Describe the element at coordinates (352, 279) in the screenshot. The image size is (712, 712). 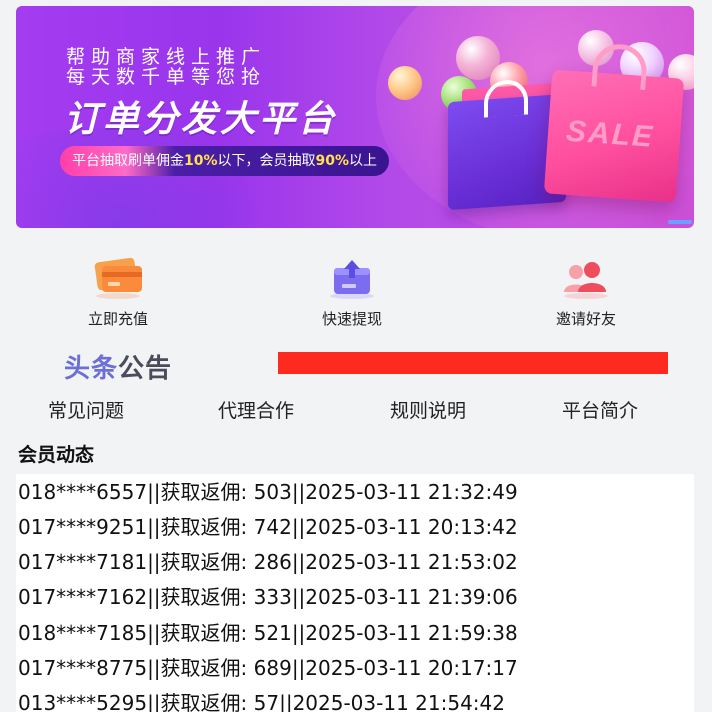
I see `withdraw-upload-icon` at that location.